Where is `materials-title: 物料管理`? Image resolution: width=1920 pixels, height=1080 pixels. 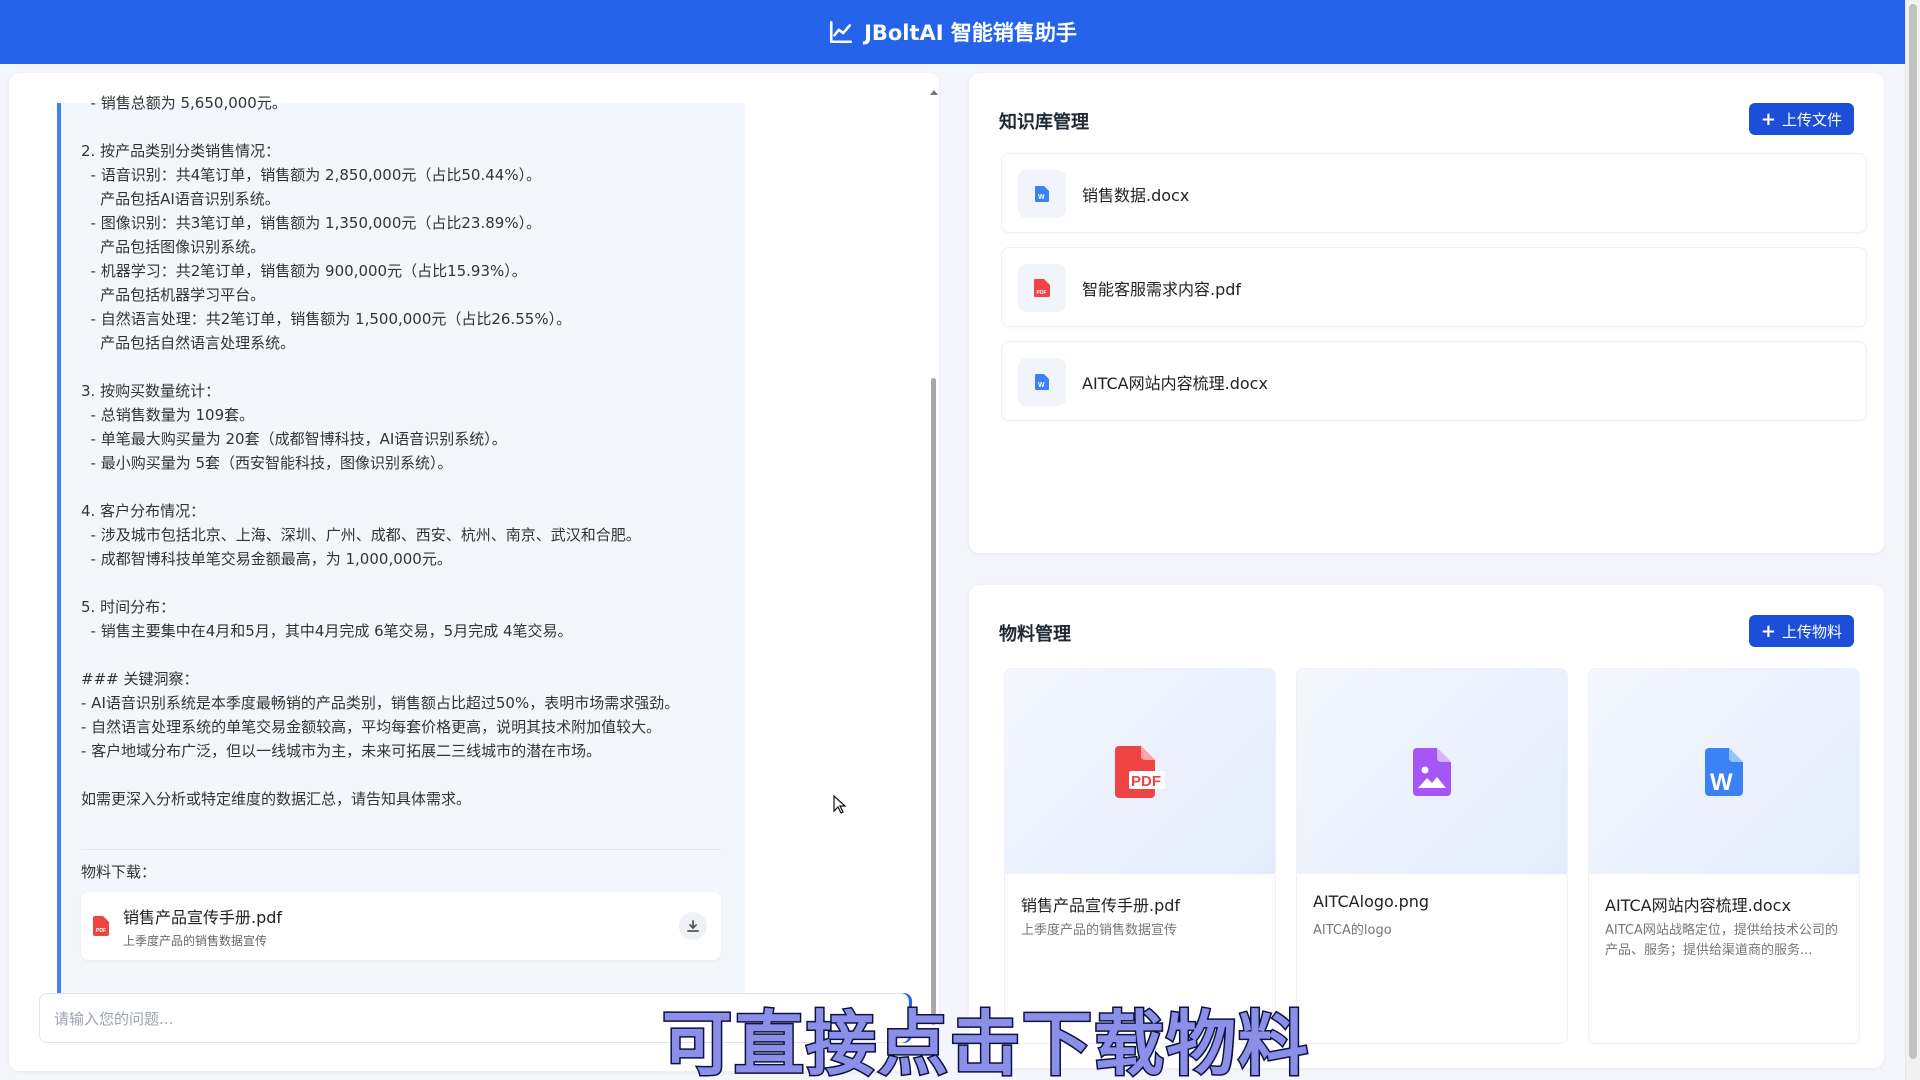 materials-title: 物料管理 is located at coordinates (1035, 634).